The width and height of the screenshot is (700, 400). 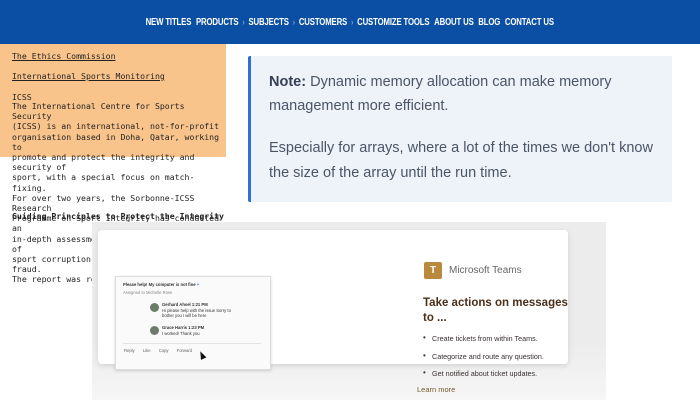 What do you see at coordinates (323, 22) in the screenshot?
I see `nav-link-customers: CUSTOMERS` at bounding box center [323, 22].